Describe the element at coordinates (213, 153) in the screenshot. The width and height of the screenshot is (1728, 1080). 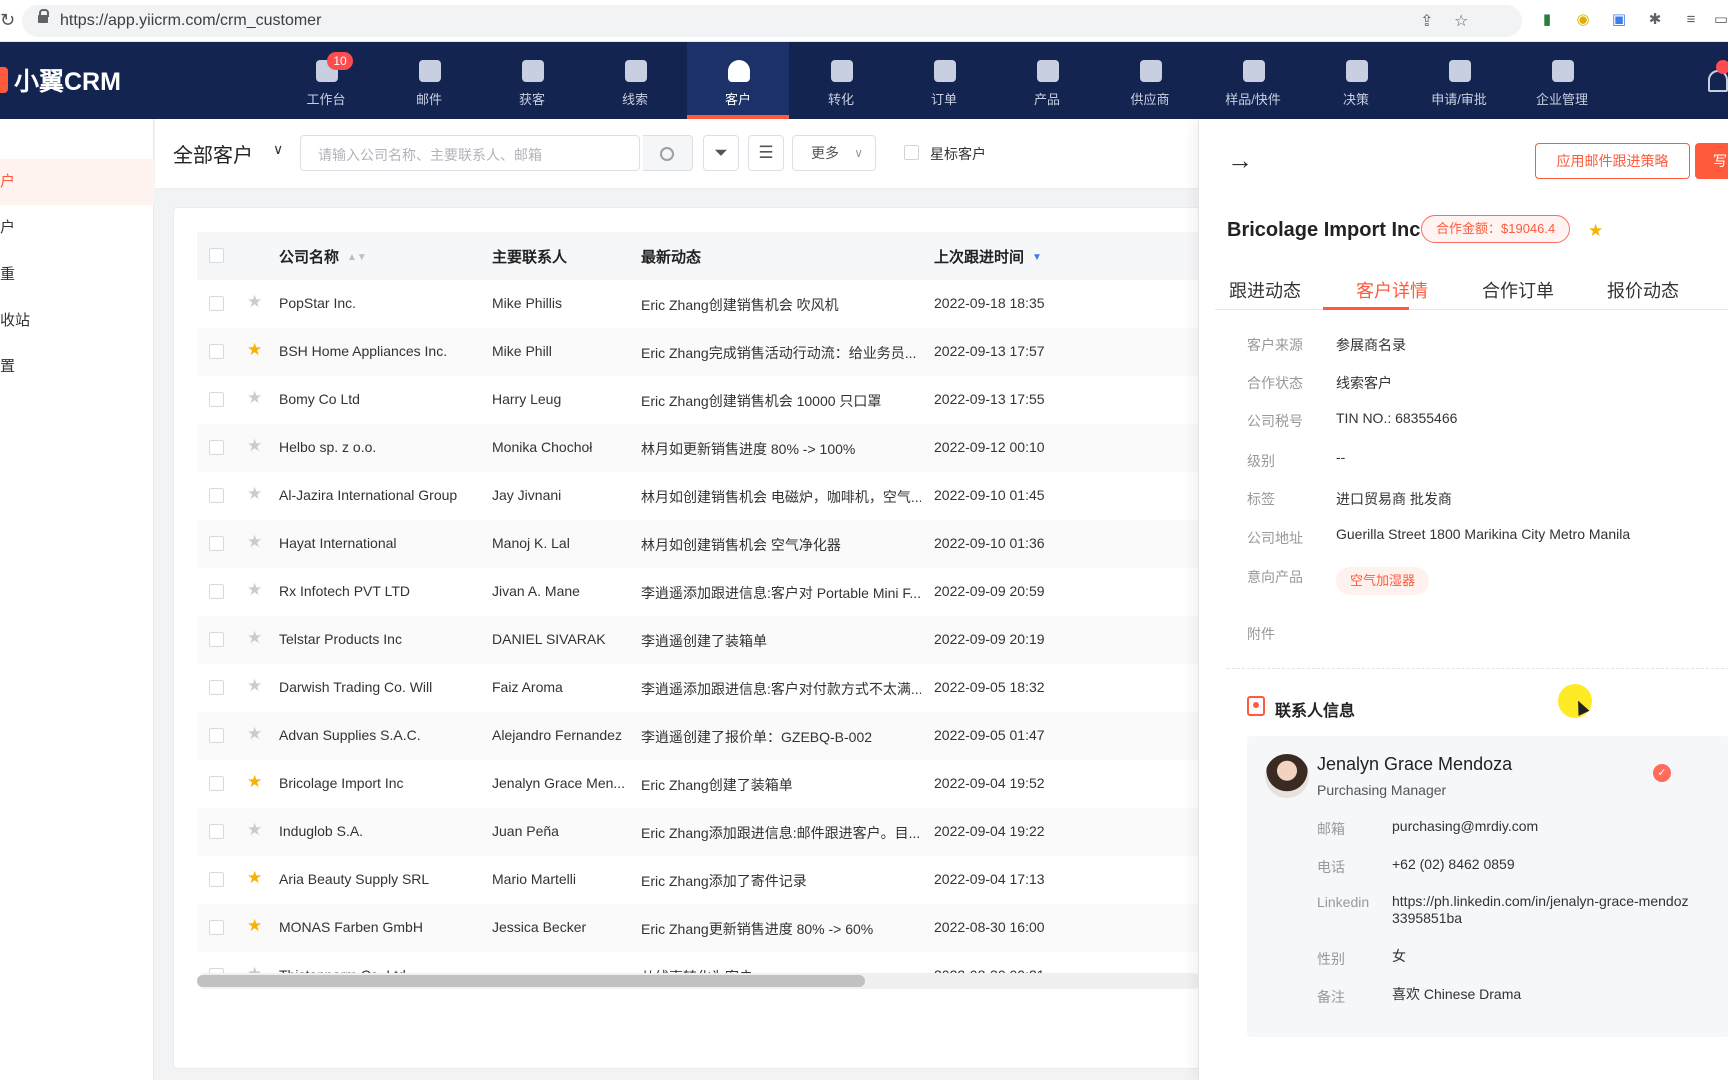
I see `customer-scope-select: 全部客户` at that location.